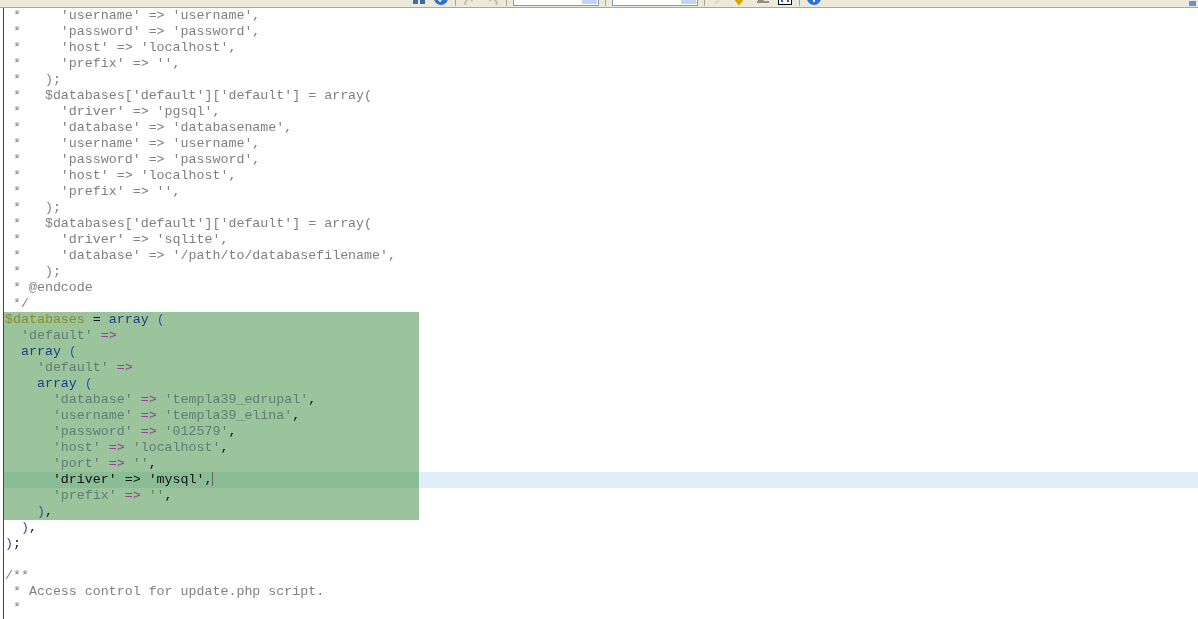  What do you see at coordinates (116, 111) in the screenshot?
I see `code-line: * 'driver' => 'pgsql',` at bounding box center [116, 111].